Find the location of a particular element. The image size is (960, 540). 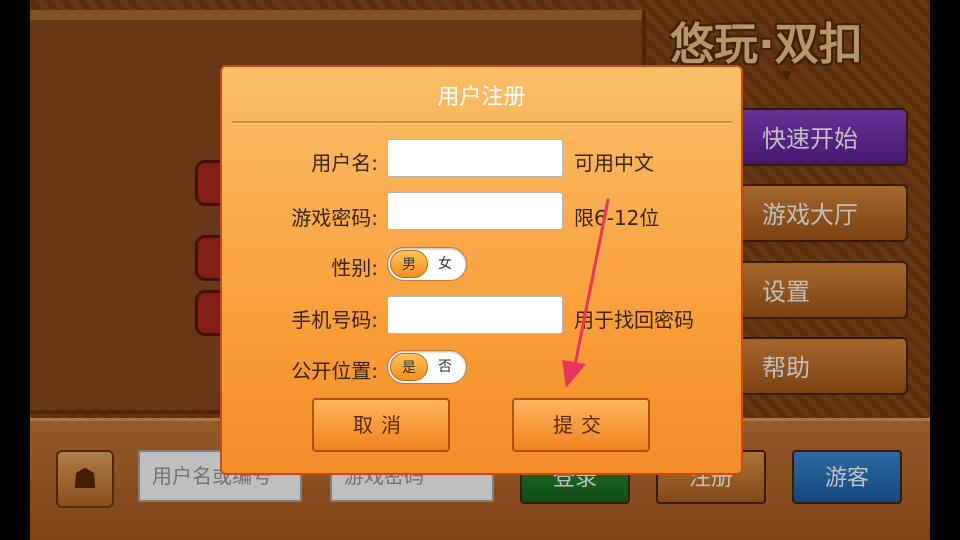

gender-option-female: 女 is located at coordinates (445, 264).